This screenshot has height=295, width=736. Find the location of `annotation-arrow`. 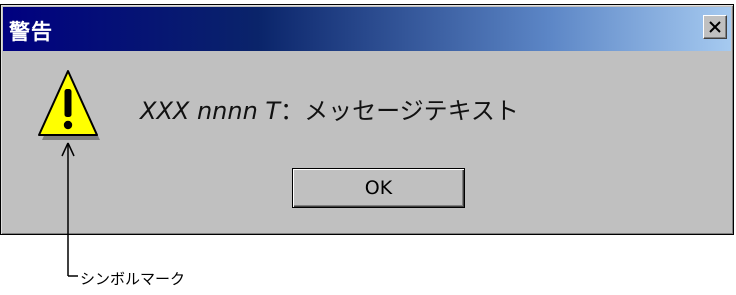

annotation-arrow is located at coordinates (69, 209).